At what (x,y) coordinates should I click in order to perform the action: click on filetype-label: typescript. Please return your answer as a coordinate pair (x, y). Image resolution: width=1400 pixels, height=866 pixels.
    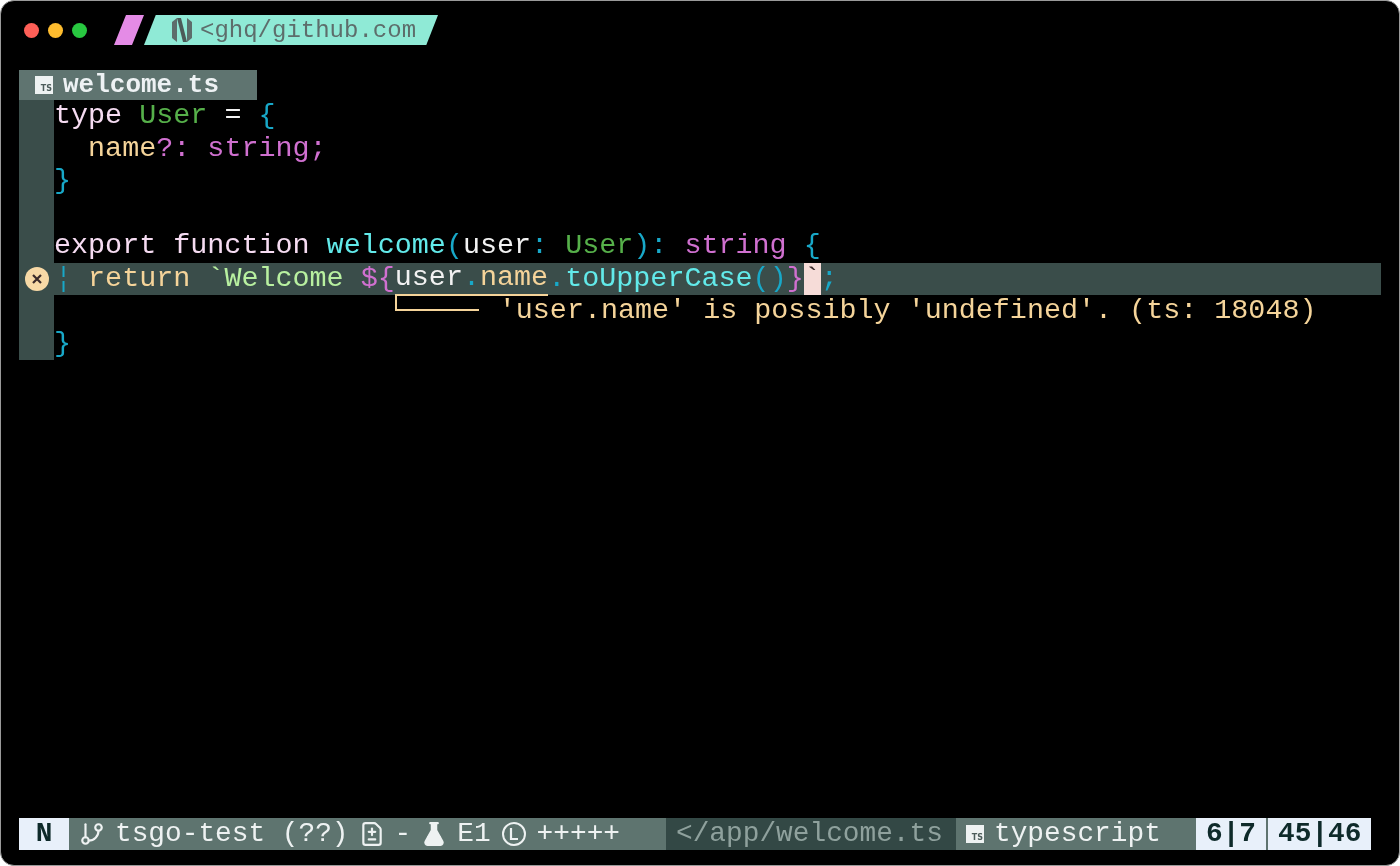
    Looking at the image, I should click on (1077, 834).